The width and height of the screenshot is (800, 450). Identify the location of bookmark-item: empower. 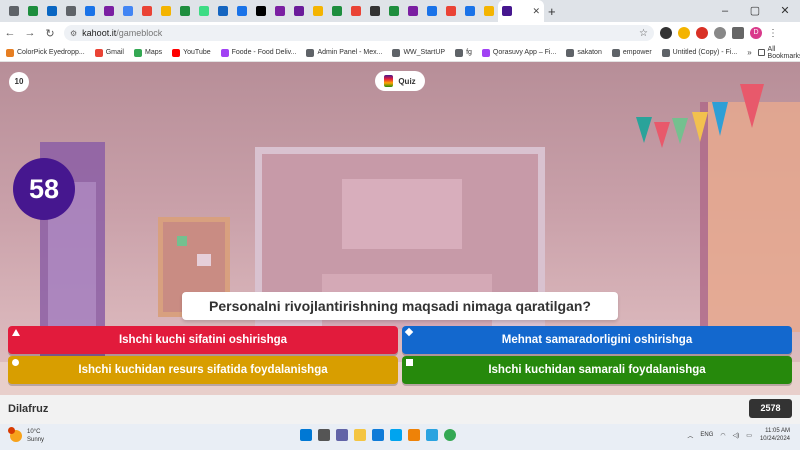
(631, 52).